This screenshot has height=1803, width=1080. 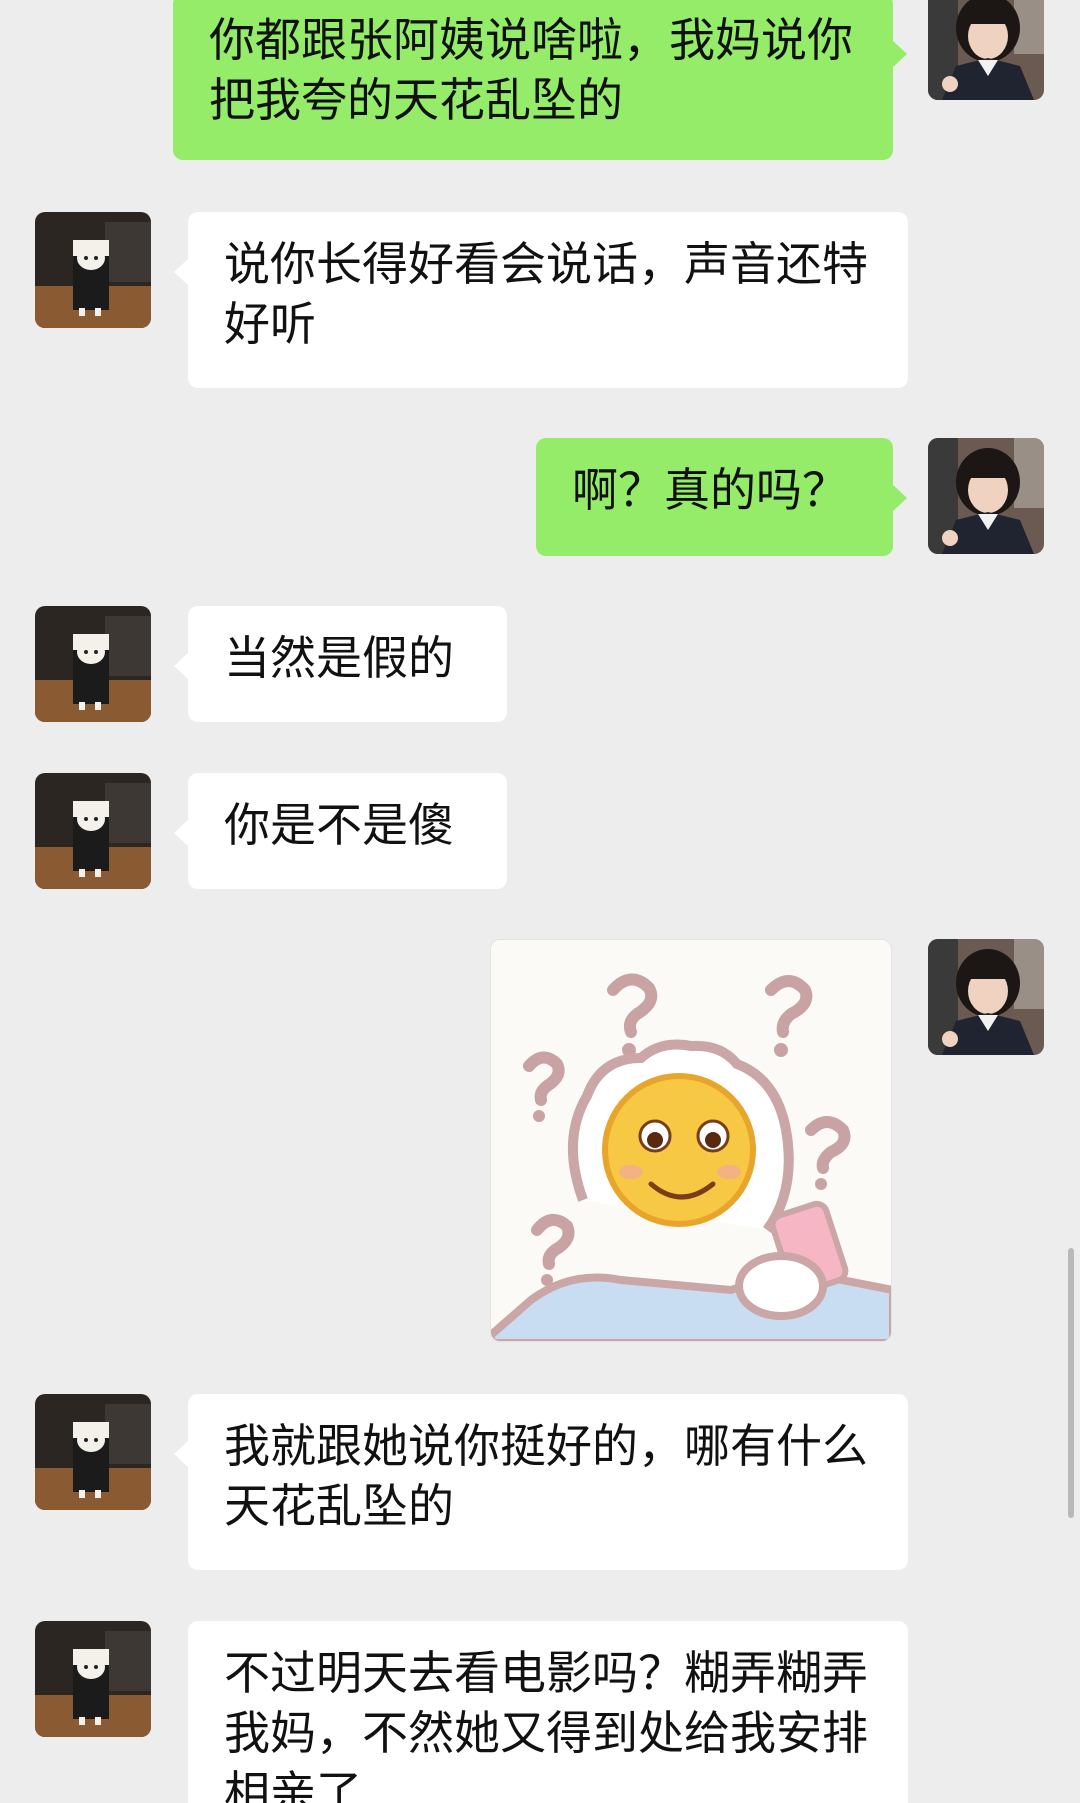 I want to click on confused-smiley-sticker-icon, so click(x=691, y=1140).